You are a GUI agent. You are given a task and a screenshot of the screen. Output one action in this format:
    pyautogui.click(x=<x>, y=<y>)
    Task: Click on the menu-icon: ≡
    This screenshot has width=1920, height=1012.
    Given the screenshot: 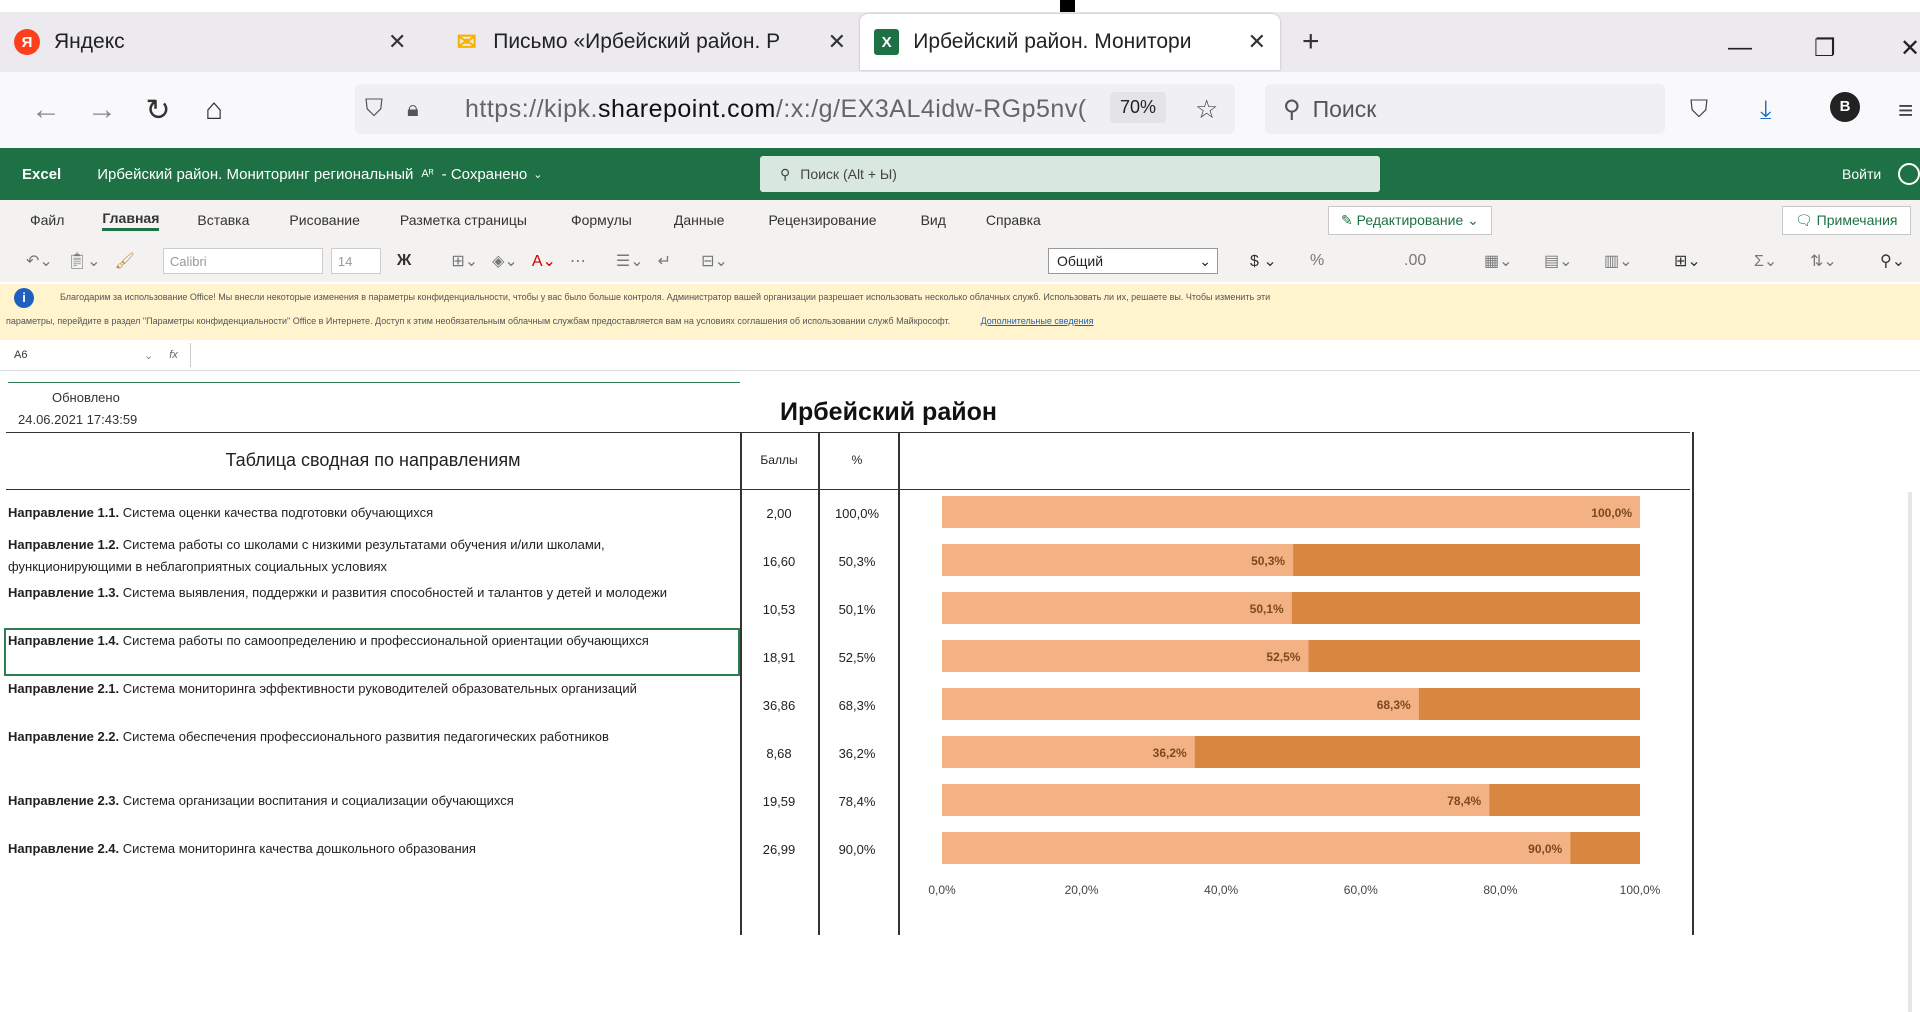 What is the action you would take?
    pyautogui.click(x=1905, y=110)
    